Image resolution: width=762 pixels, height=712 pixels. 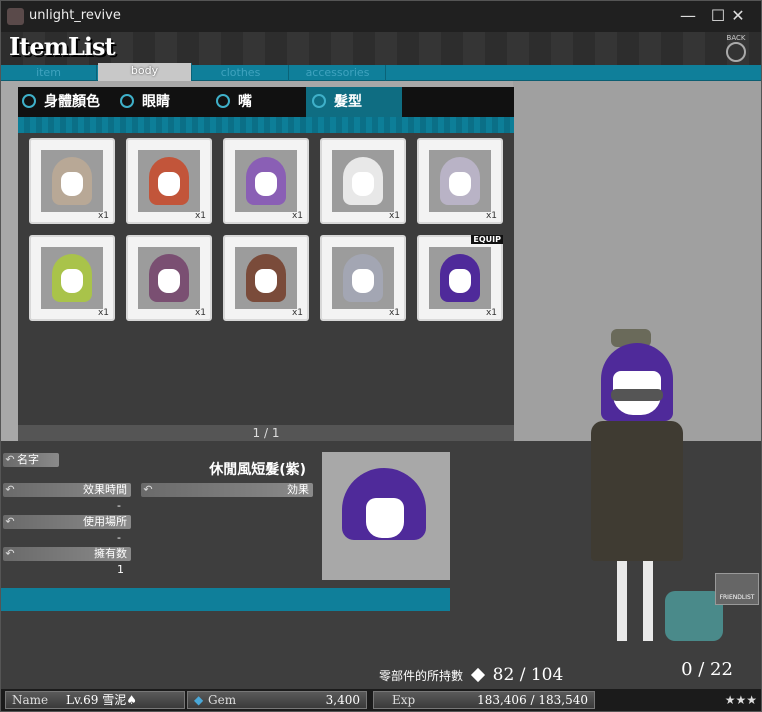 I want to click on name-status-value: Lv.69 雪泥♠, so click(x=101, y=700).